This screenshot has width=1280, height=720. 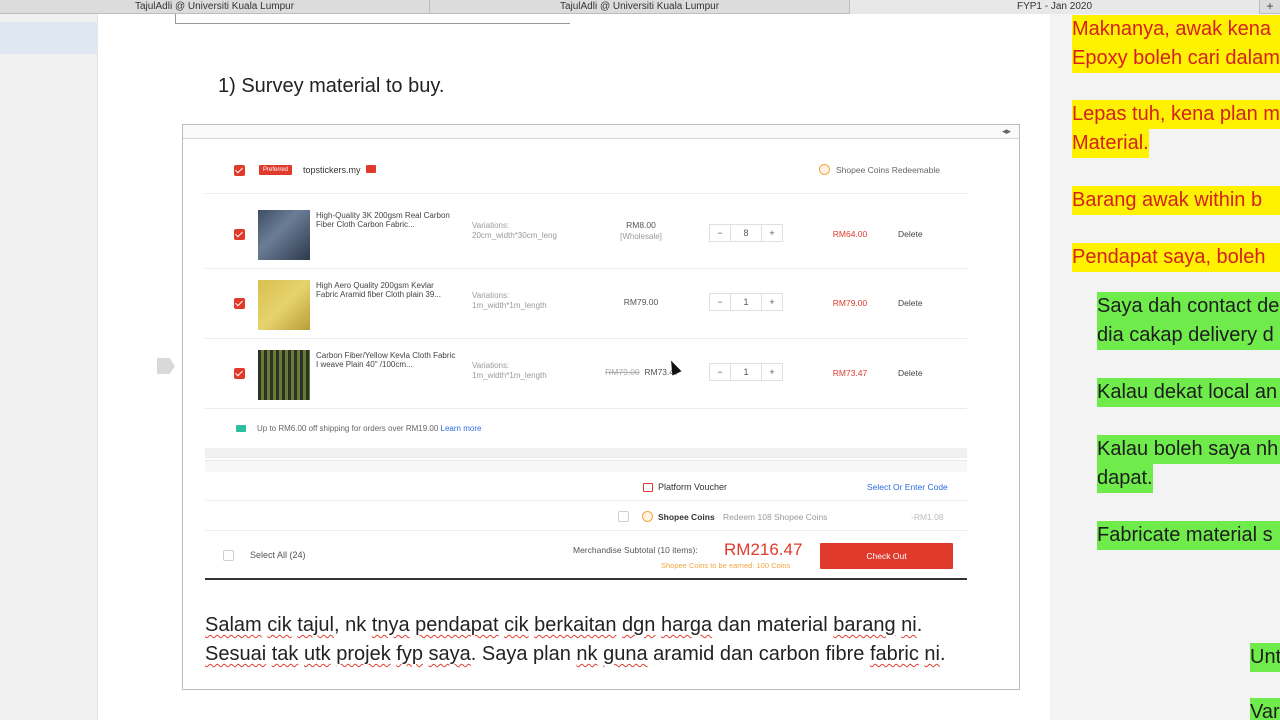 I want to click on note-line: Pendapat saya, boleh, so click(x=1176, y=257).